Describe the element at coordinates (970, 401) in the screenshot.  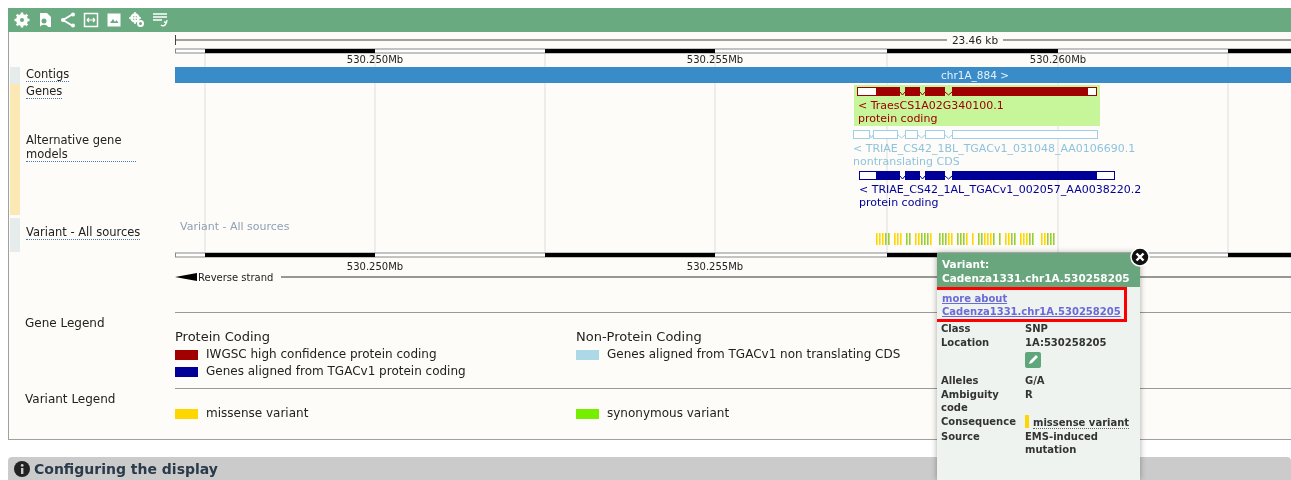
I see `field-label: Ambiguity code` at that location.